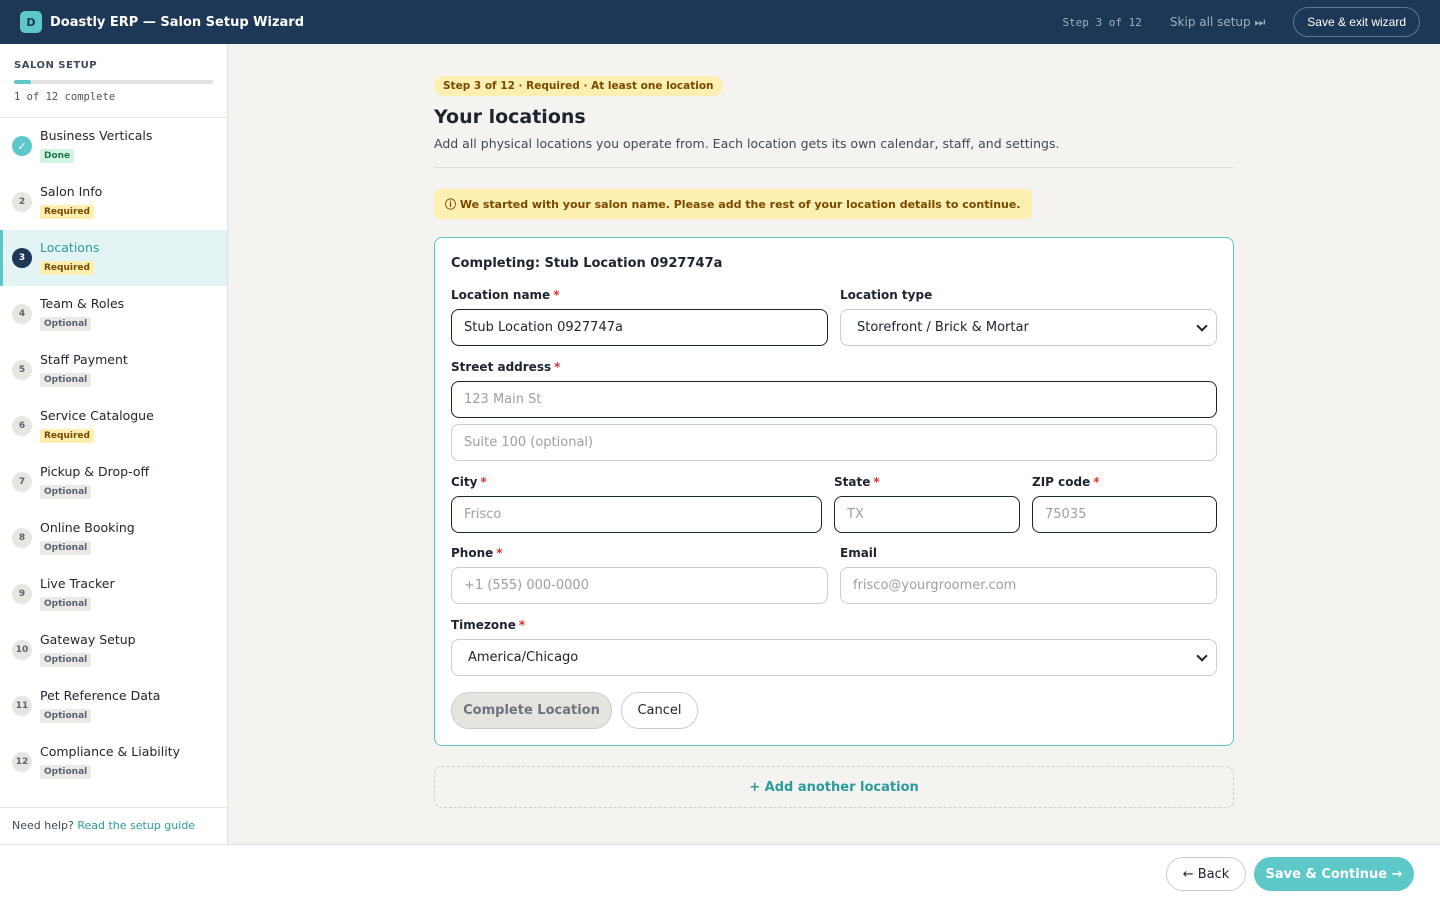 This screenshot has height=900, width=1440. I want to click on location-type-value: Storefront / Brick & Mortar, so click(943, 327).